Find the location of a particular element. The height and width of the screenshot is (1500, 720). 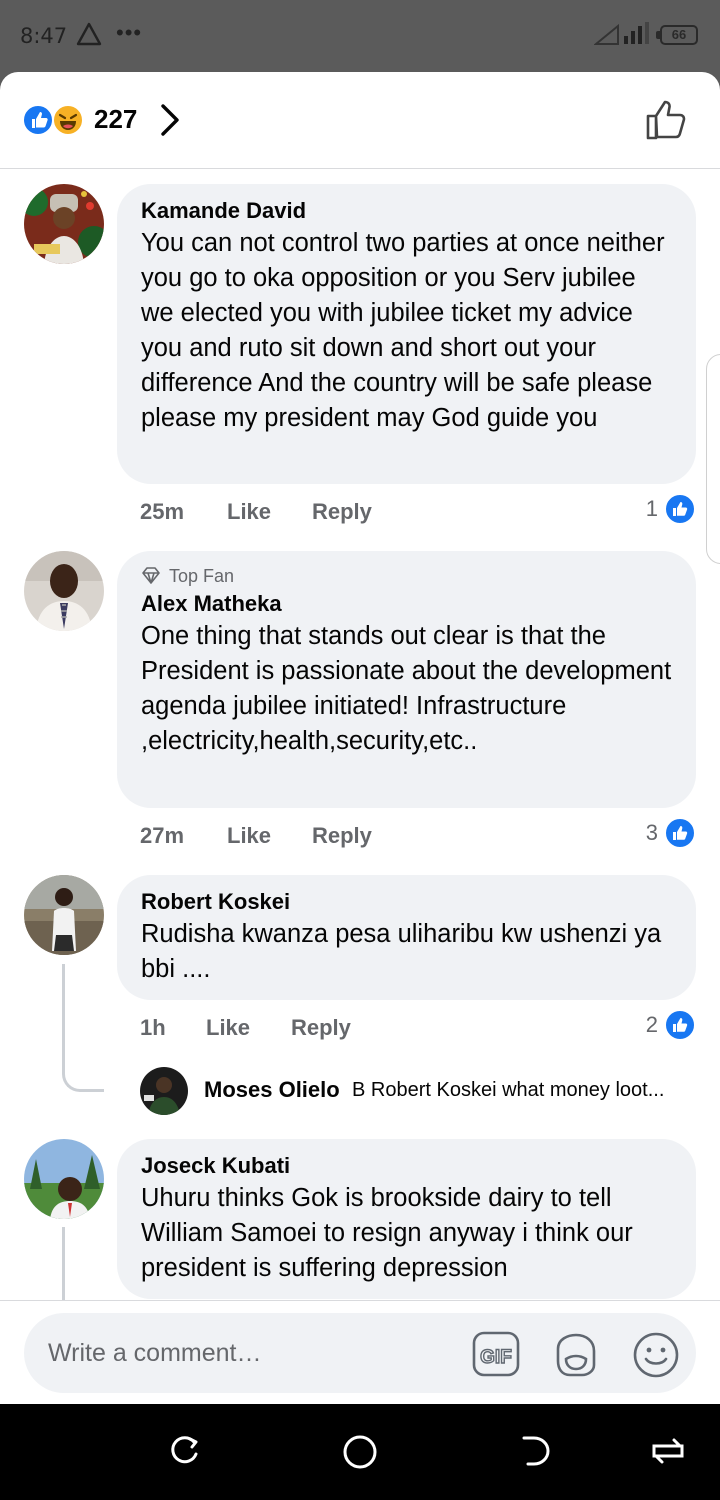

comment-actions: 1h Like Reply is located at coordinates (360, 1035).